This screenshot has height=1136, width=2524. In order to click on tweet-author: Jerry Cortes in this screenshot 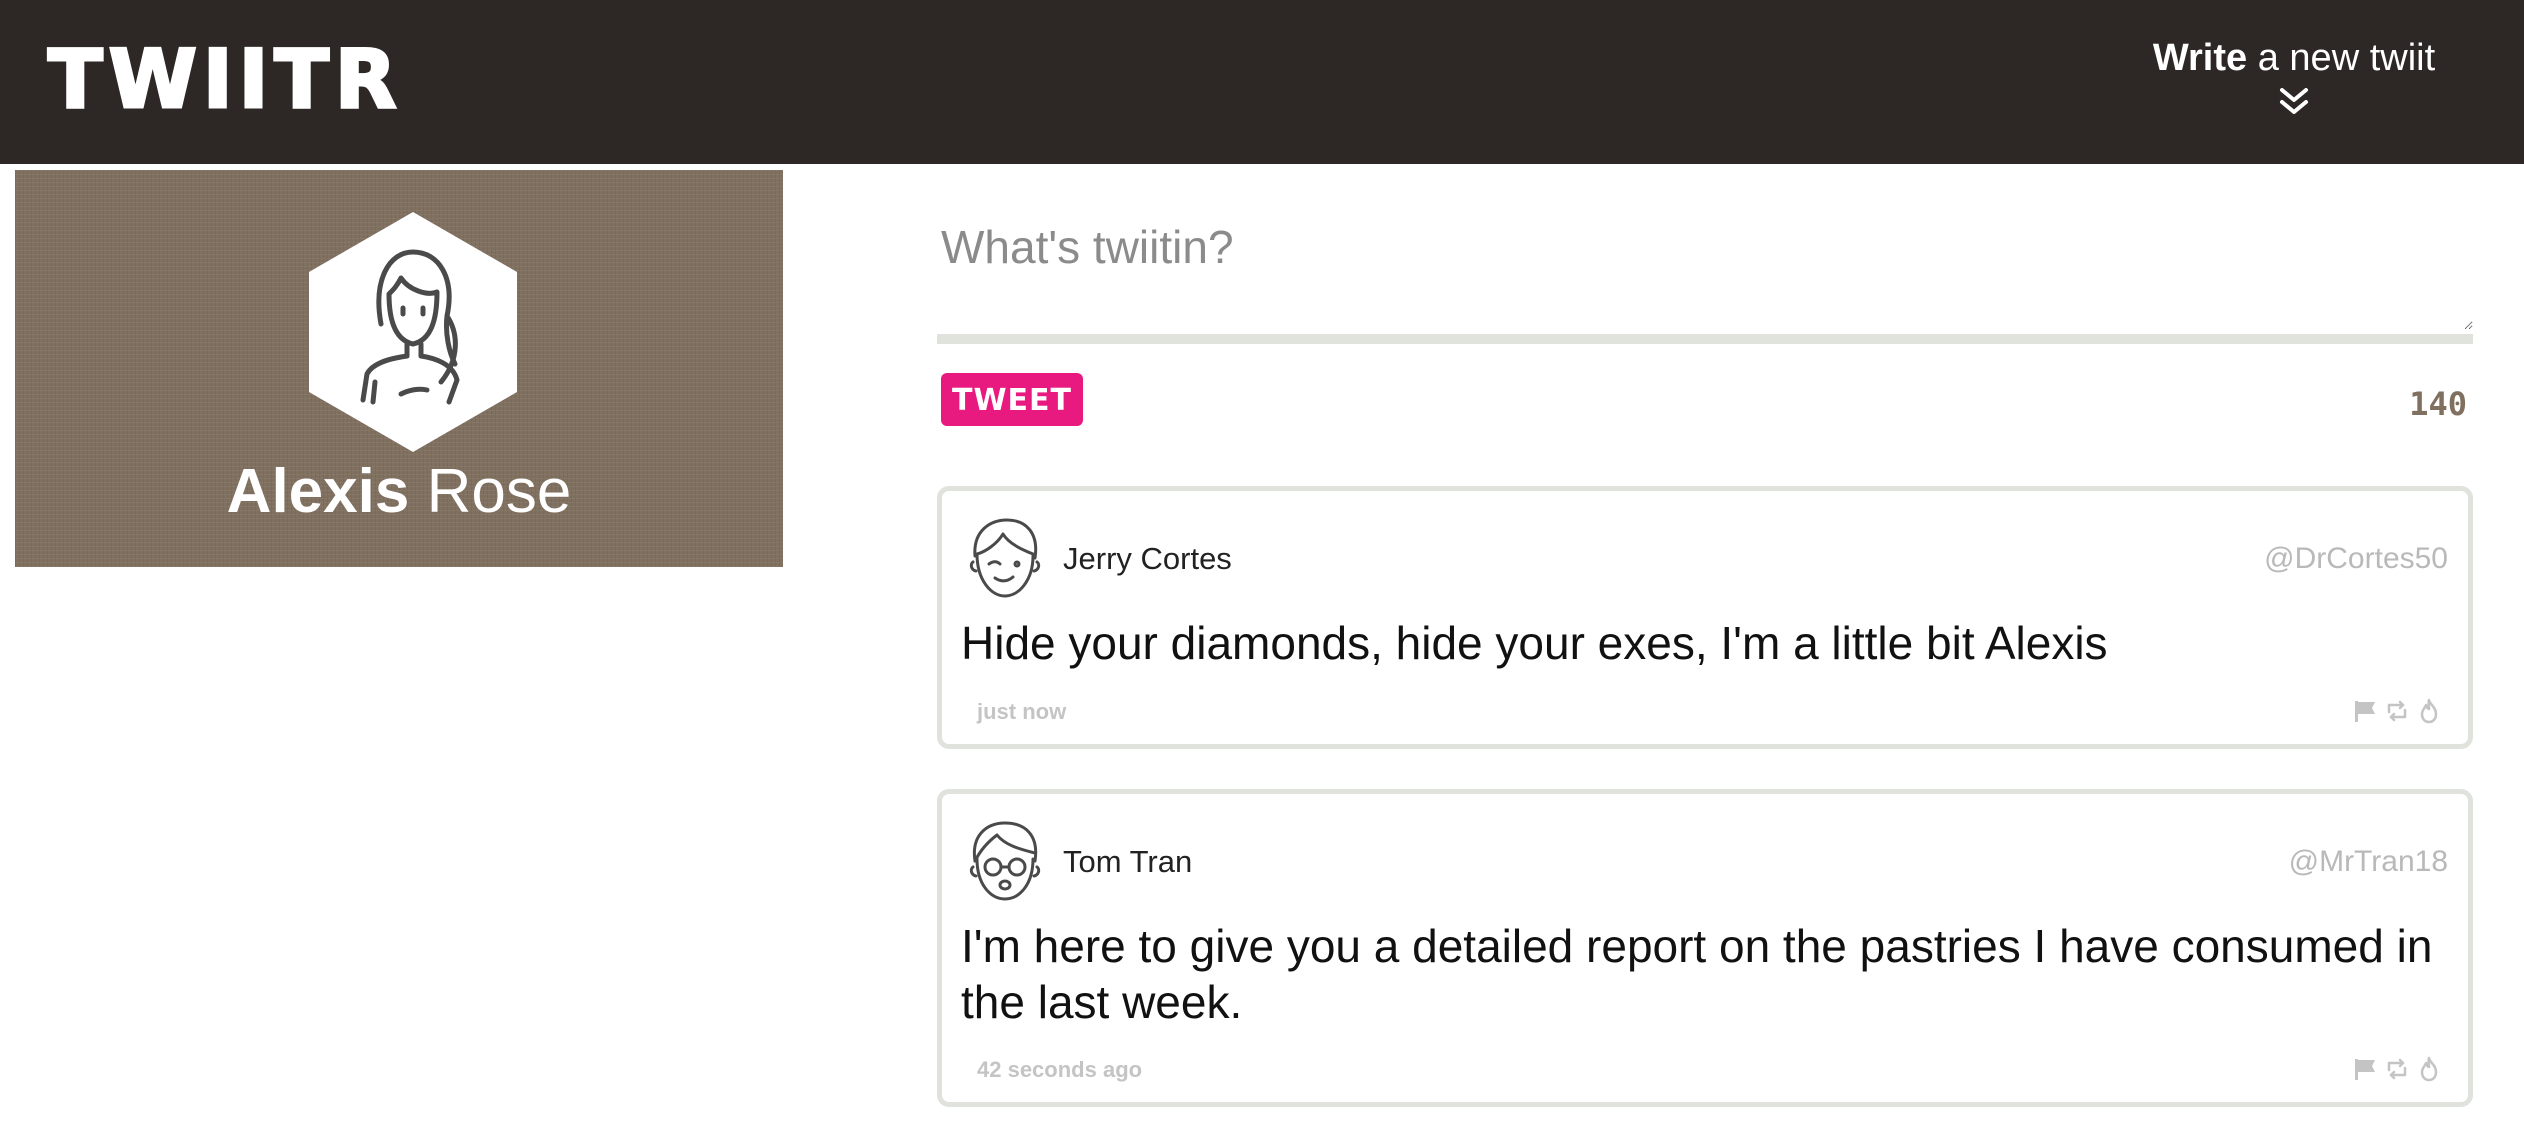, I will do `click(1147, 559)`.